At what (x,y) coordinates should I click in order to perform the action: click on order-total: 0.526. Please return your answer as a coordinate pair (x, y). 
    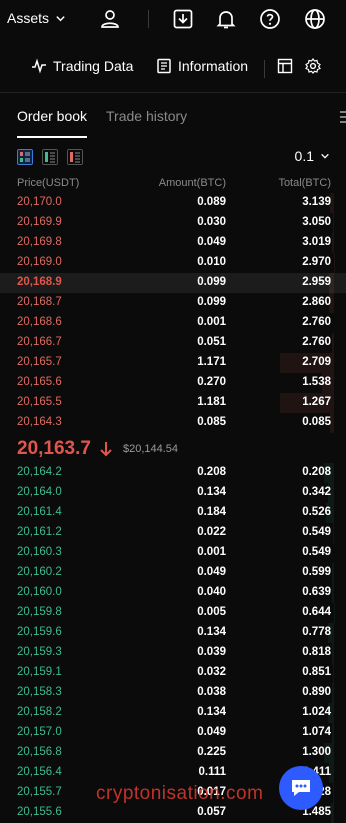
    Looking at the image, I should click on (316, 512).